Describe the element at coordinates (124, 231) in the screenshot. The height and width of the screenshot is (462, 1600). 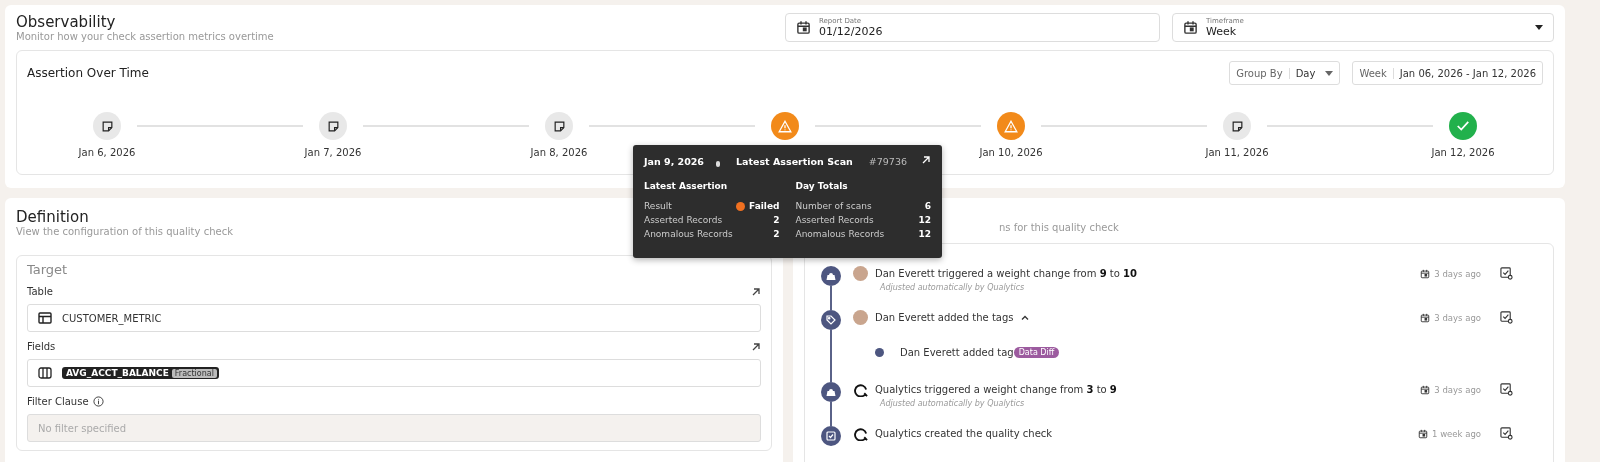
I see `section-subtitle: View the configuration of this quality check` at that location.